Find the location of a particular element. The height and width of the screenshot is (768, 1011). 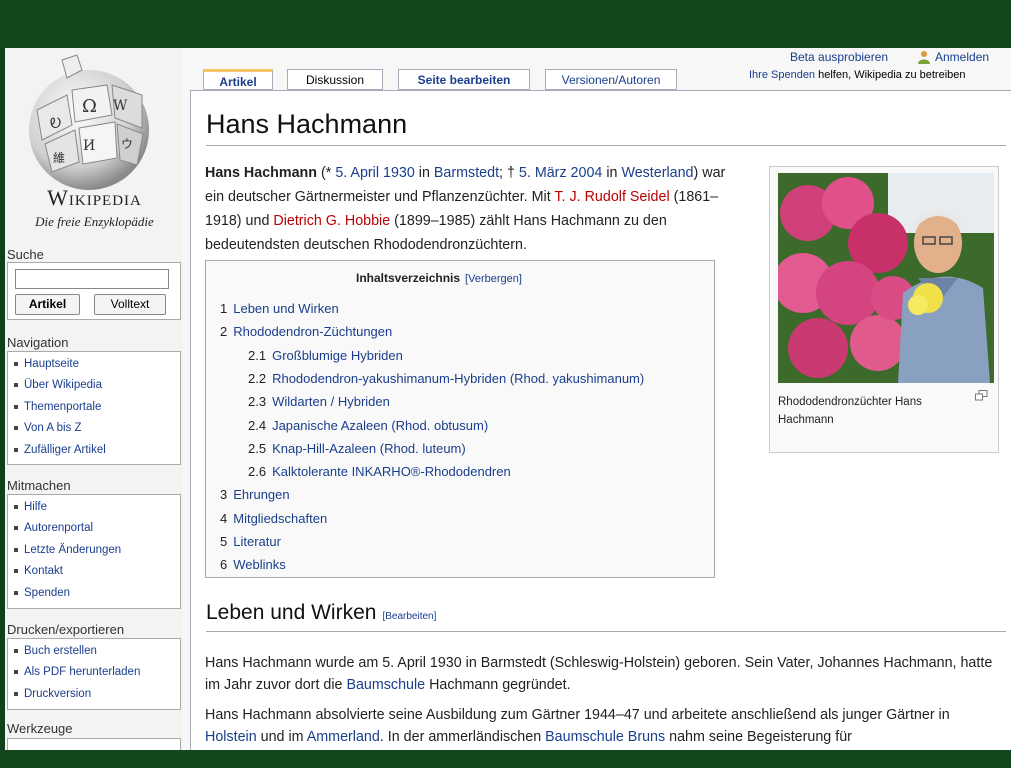

navigation-item: Hauptseite is located at coordinates (97, 366).